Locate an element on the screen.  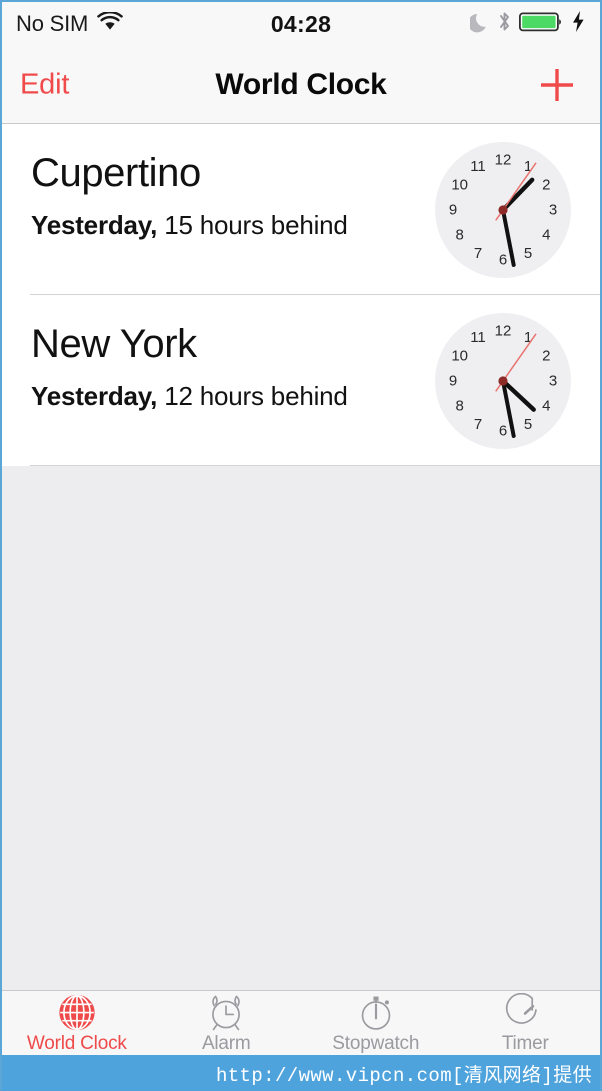
navigation-bar: Edit World Clock is located at coordinates (301, 85).